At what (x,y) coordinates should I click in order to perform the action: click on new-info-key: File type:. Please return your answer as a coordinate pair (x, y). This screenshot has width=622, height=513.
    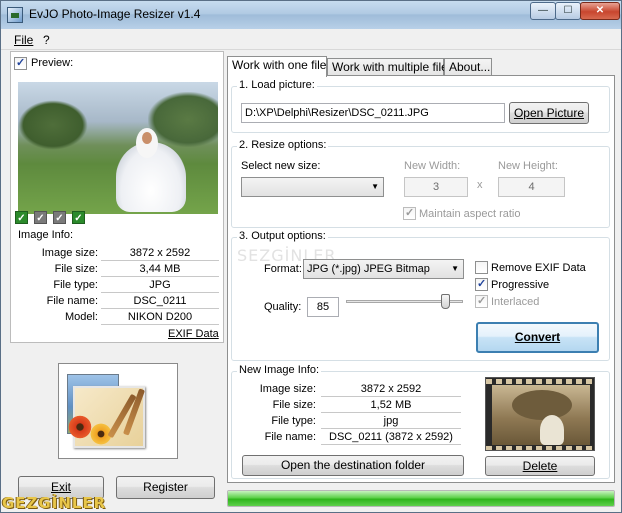
    Looking at the image, I should click on (293, 421).